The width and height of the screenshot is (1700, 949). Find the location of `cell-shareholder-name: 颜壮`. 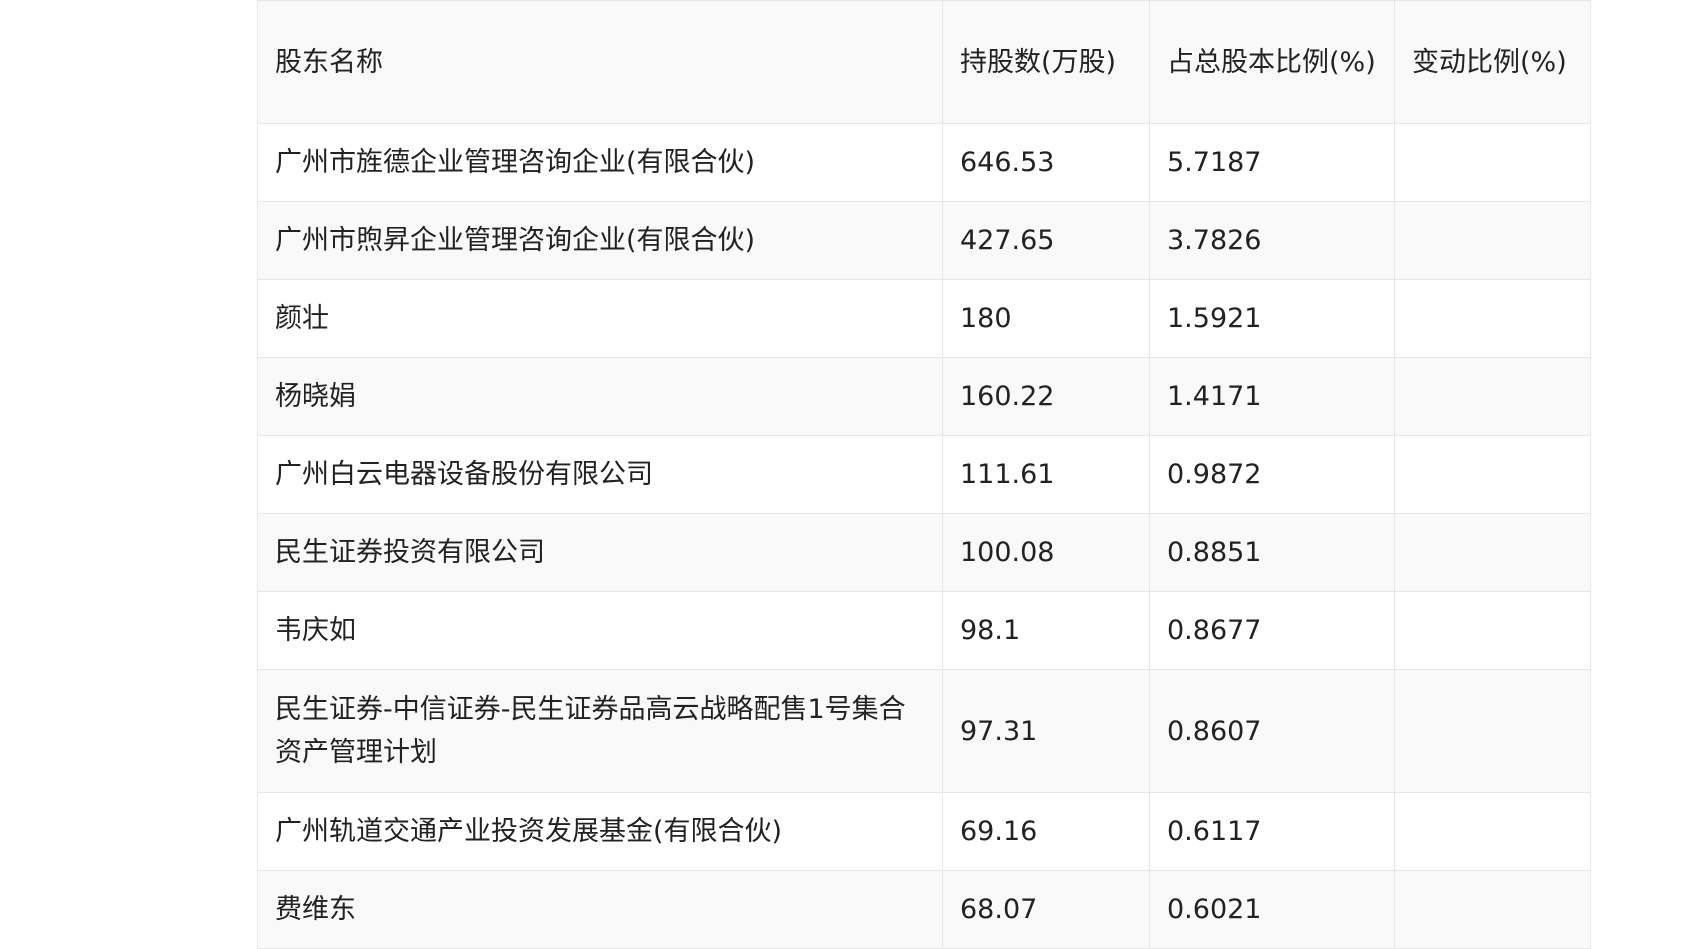

cell-shareholder-name: 颜壮 is located at coordinates (600, 318).